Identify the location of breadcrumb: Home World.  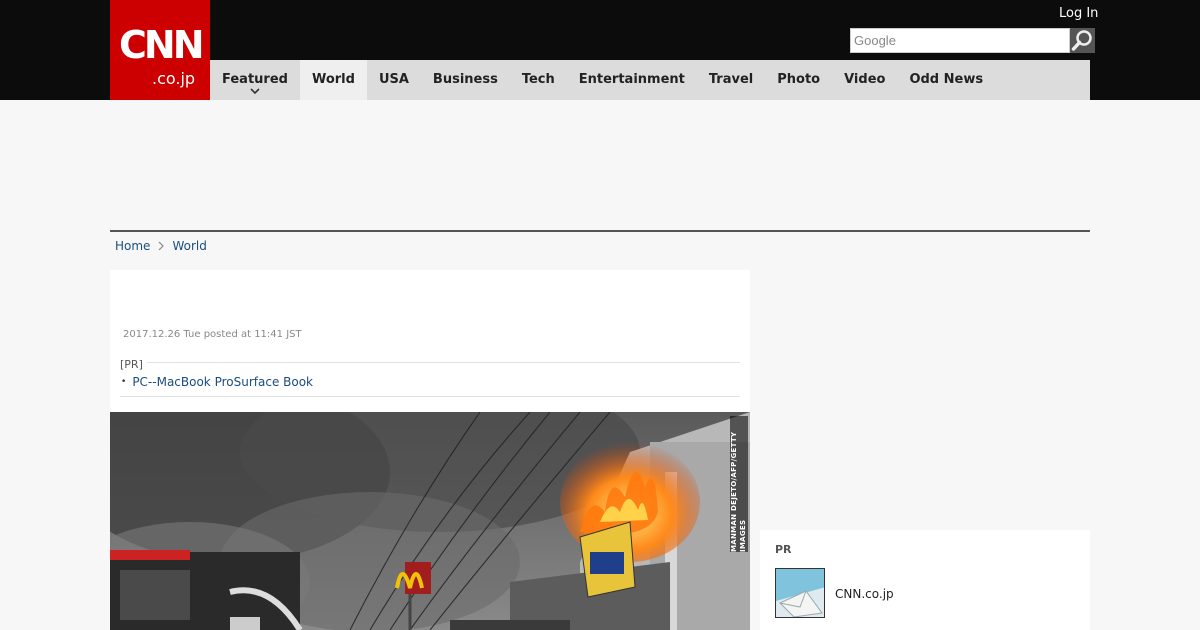
(161, 246).